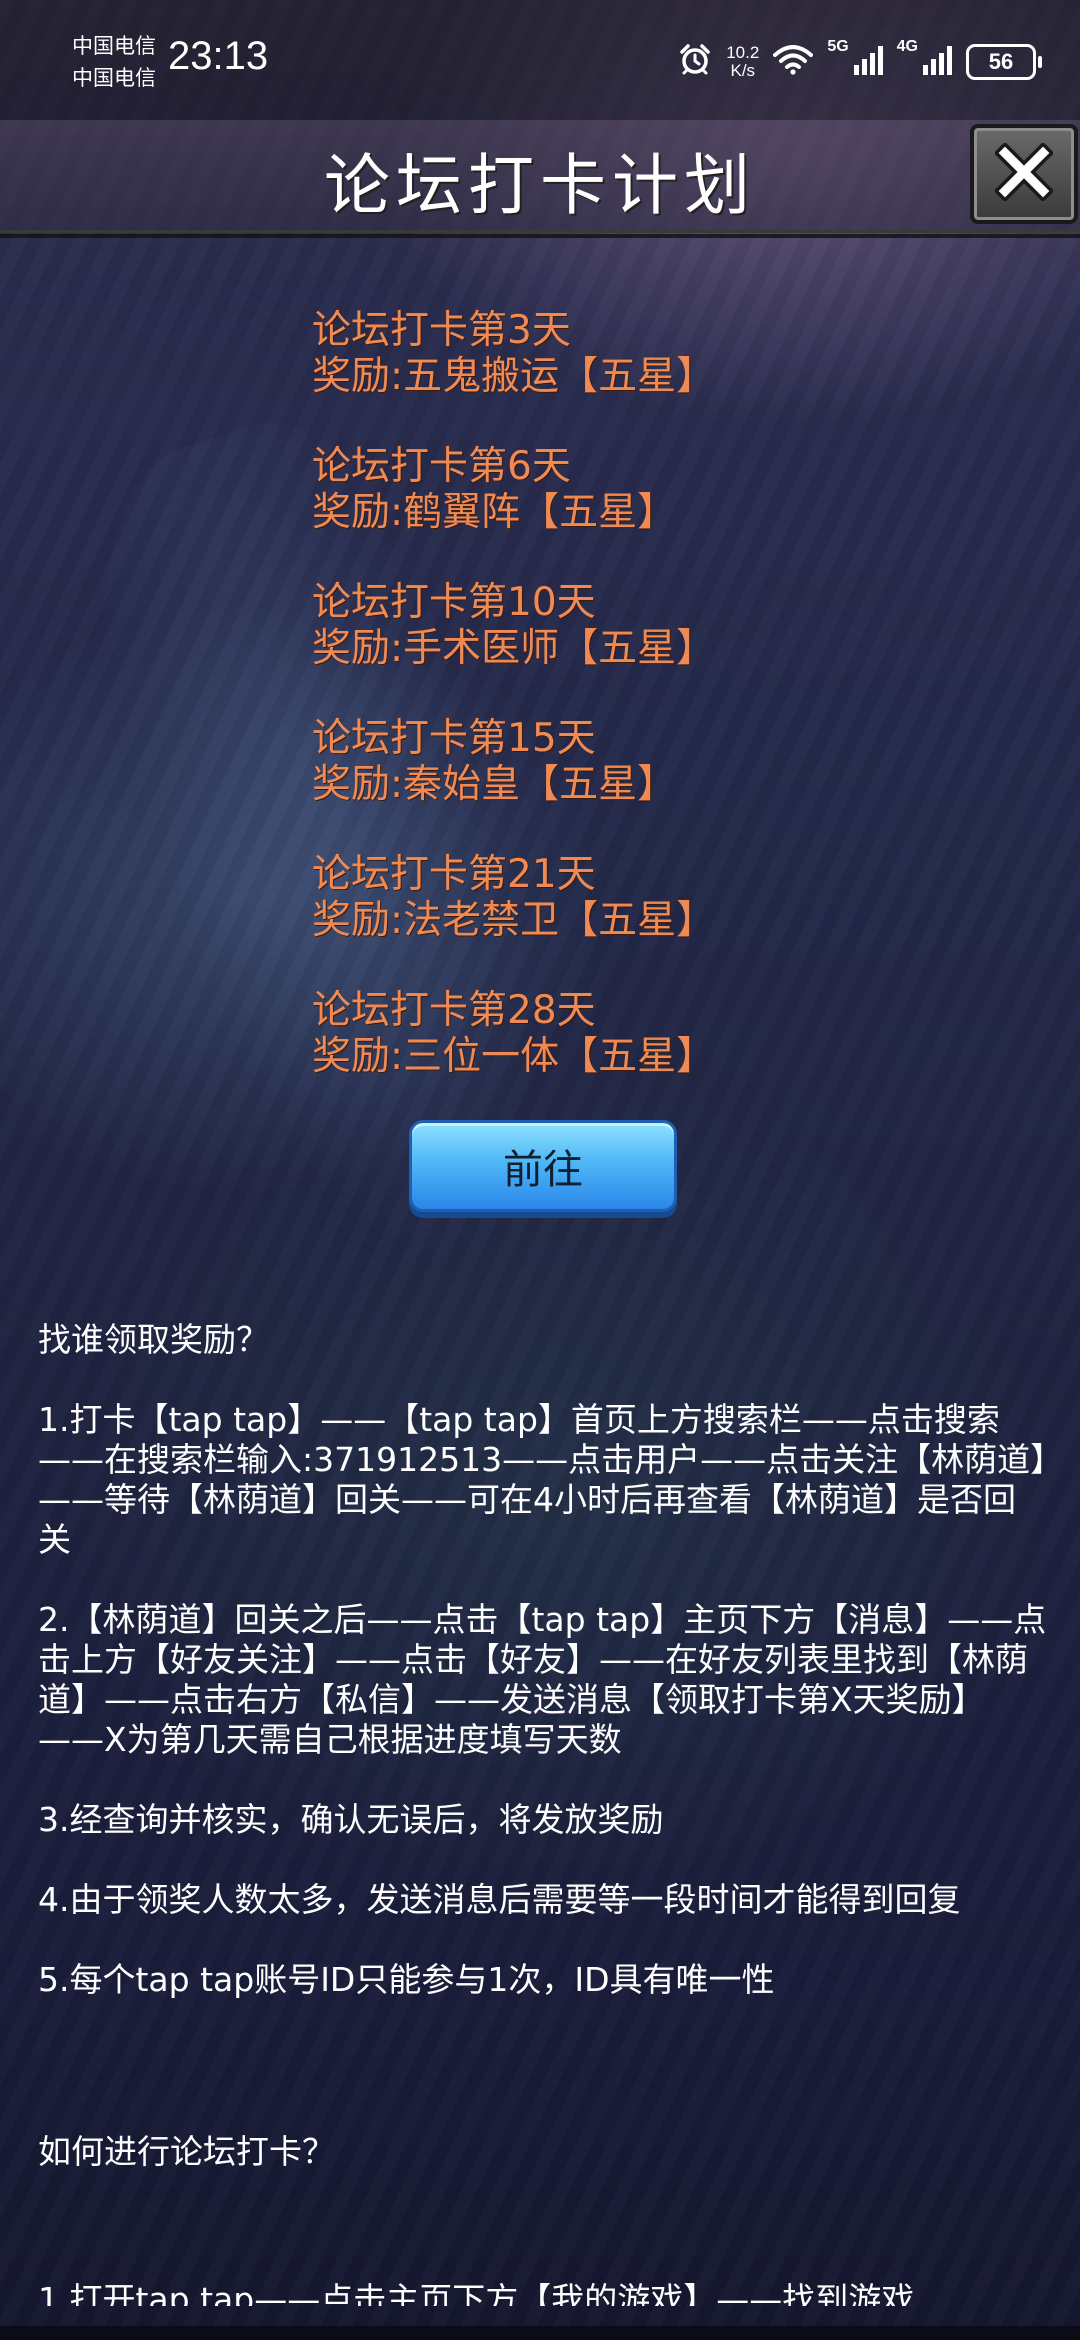 The image size is (1080, 2340). I want to click on signal-4g-icon, so click(937, 62).